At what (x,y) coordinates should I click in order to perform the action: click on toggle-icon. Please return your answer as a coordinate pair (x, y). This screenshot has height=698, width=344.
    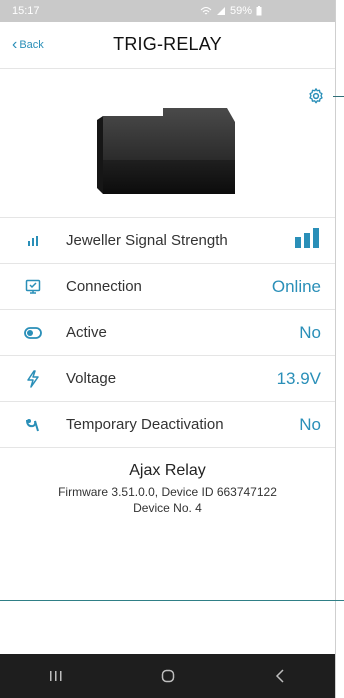
    Looking at the image, I should click on (33, 333).